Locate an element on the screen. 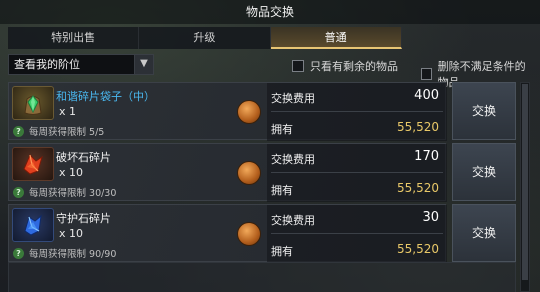  chevron-down-icon: ▼ is located at coordinates (143, 64).